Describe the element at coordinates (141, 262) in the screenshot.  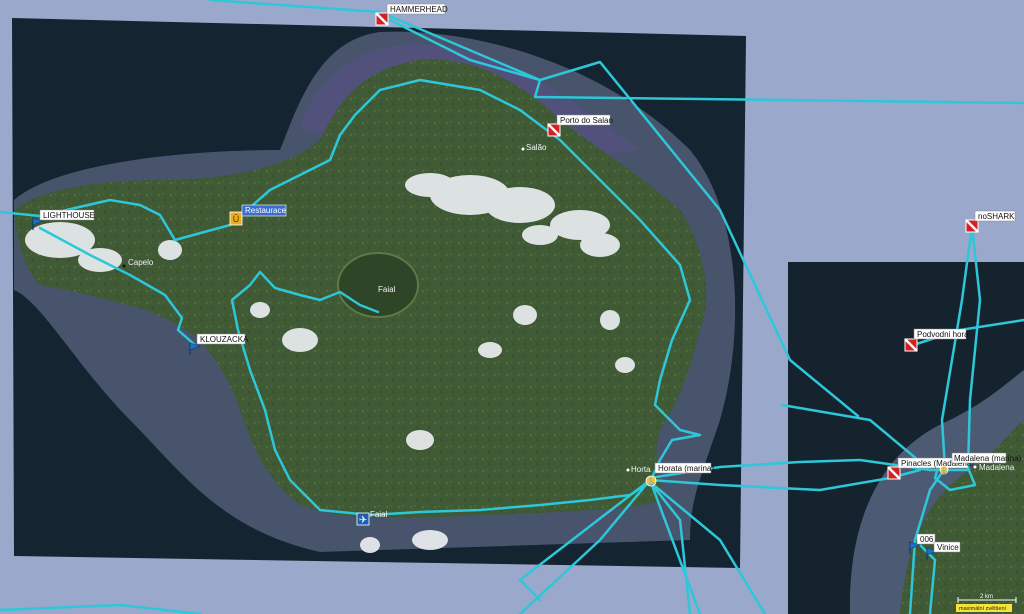
I see `place-label-capelo: Capelo` at that location.